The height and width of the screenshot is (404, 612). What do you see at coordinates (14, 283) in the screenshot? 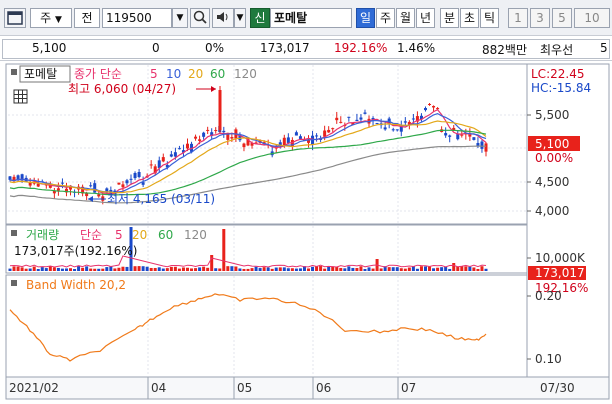
I see `band-panel-marker-icon` at bounding box center [14, 283].